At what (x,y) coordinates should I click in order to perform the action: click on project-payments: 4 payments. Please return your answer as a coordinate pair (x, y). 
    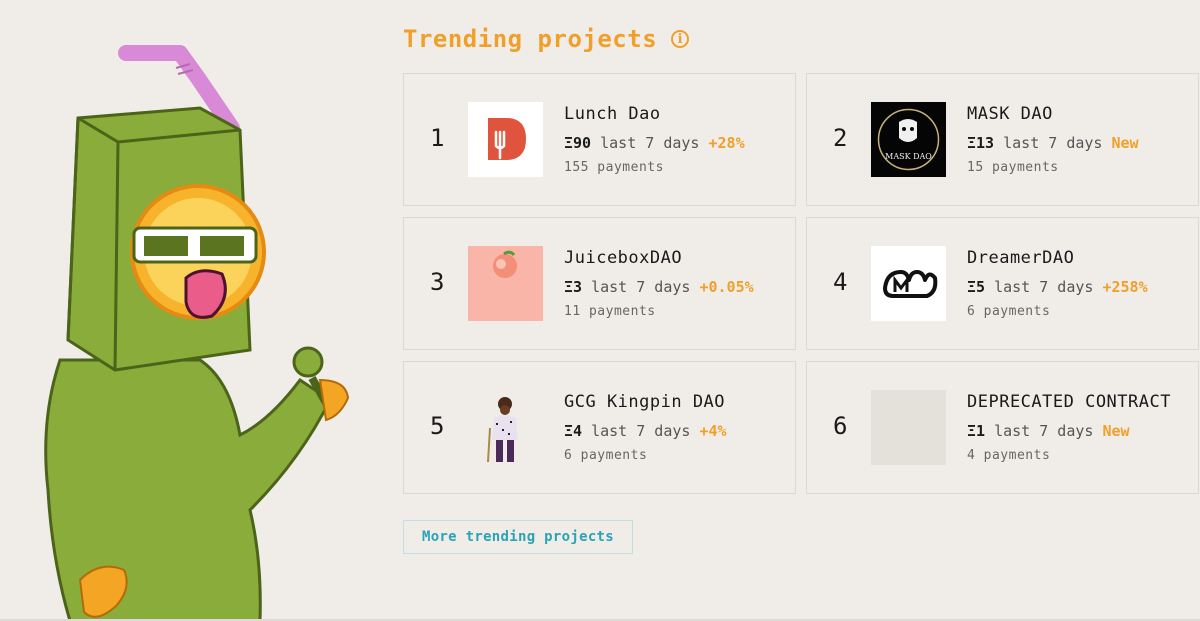
    Looking at the image, I should click on (1009, 455).